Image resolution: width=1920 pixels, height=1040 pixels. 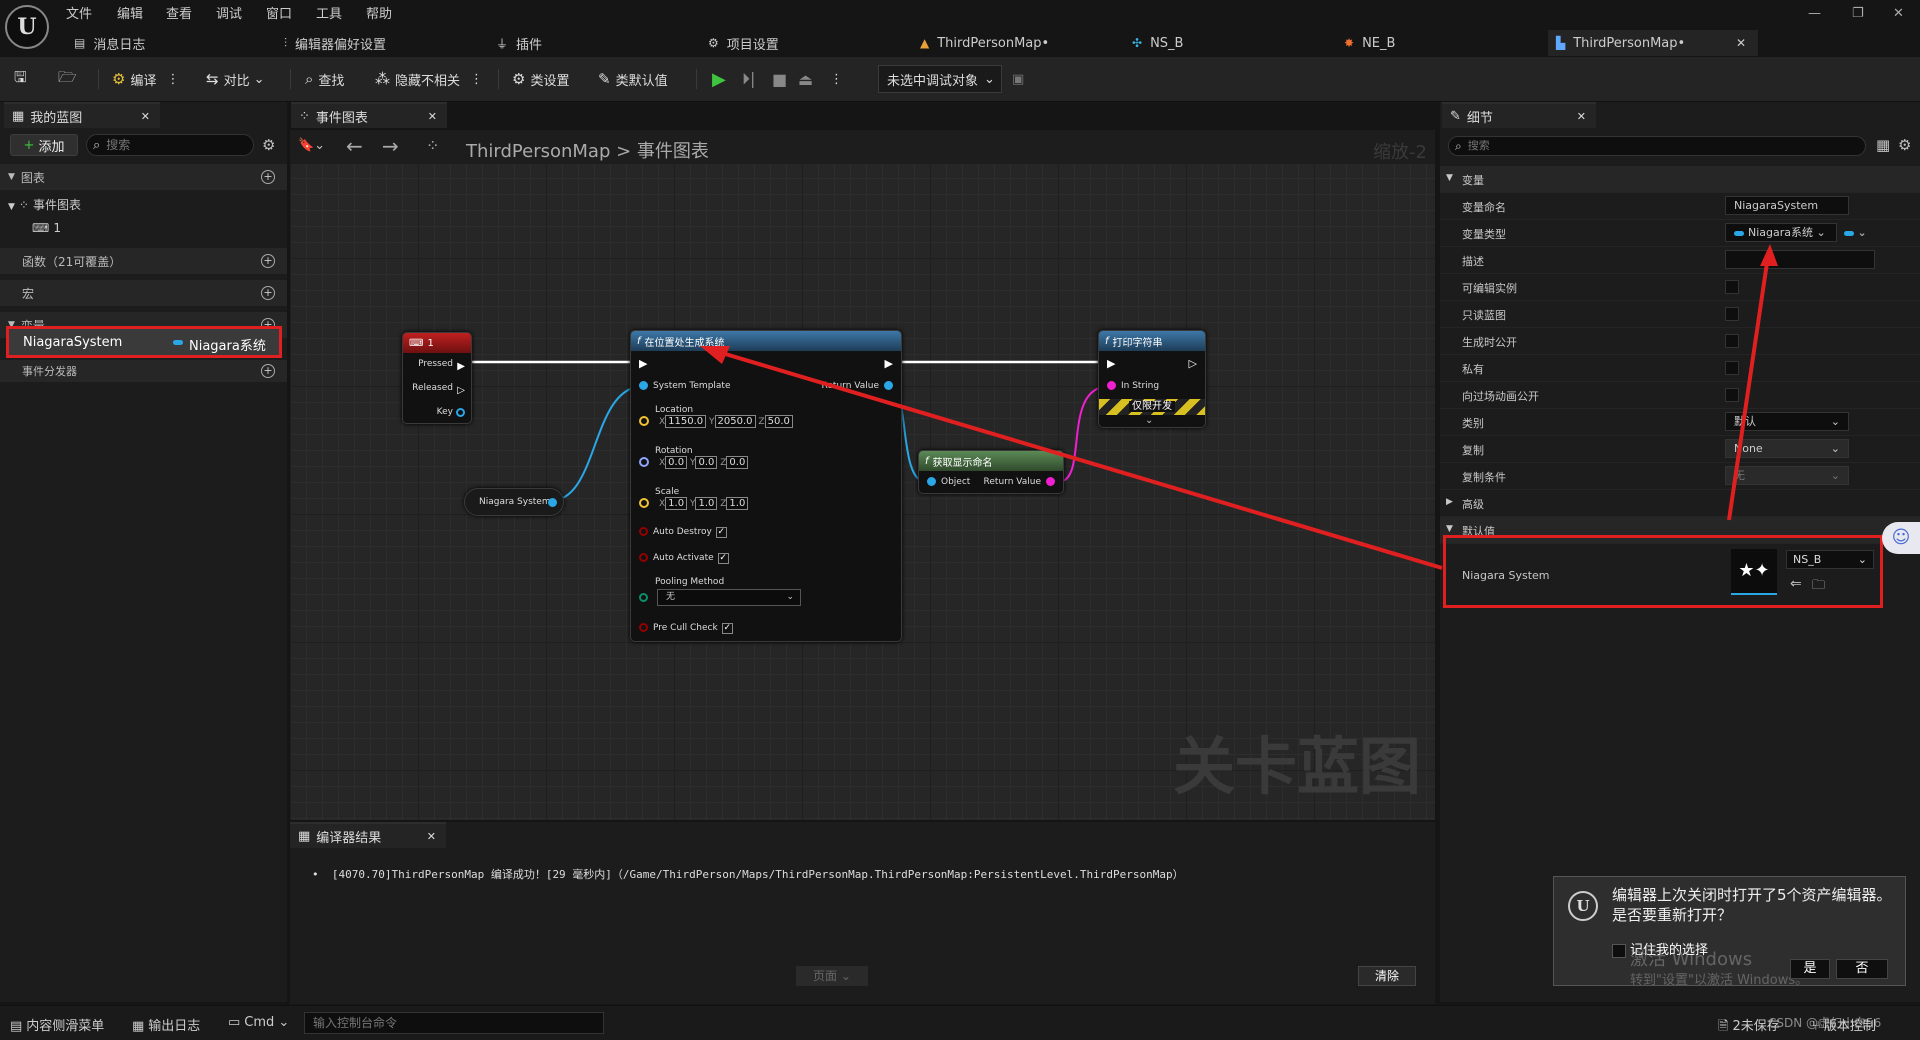 What do you see at coordinates (1858, 13) in the screenshot?
I see `restore-icon: ❐` at bounding box center [1858, 13].